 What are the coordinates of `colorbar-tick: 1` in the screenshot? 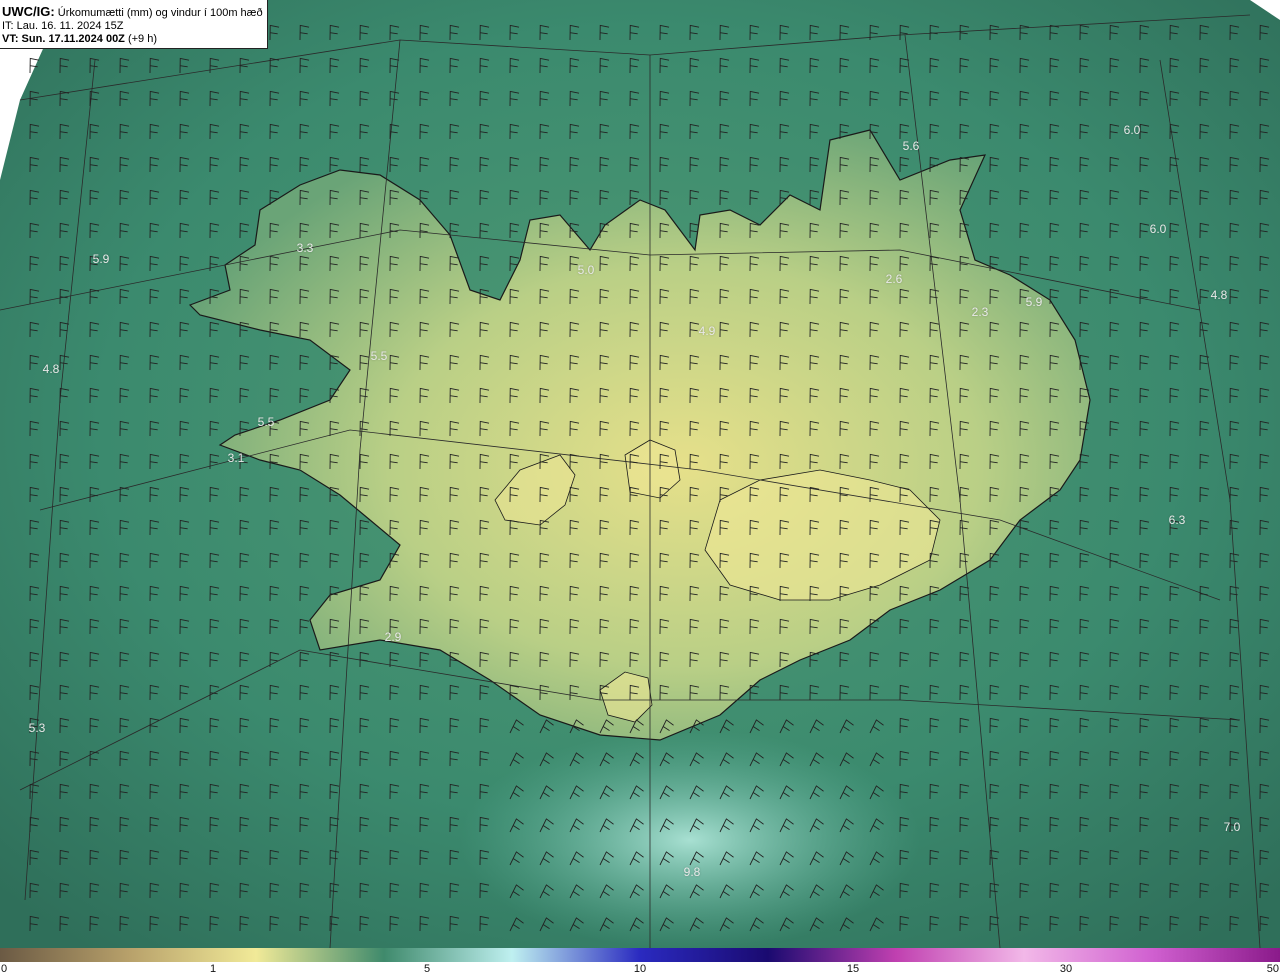 It's located at (213, 969).